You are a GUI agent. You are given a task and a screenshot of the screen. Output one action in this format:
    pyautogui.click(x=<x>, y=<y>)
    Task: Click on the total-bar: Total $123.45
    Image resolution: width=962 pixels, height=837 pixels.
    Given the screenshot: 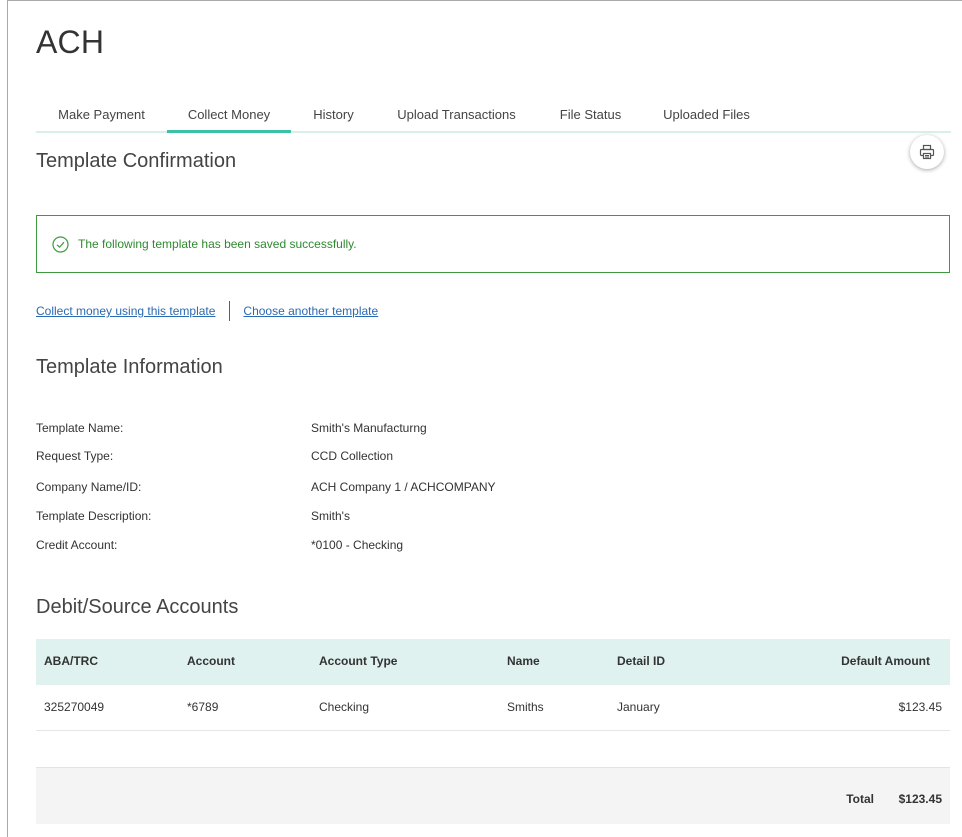 What is the action you would take?
    pyautogui.click(x=493, y=795)
    